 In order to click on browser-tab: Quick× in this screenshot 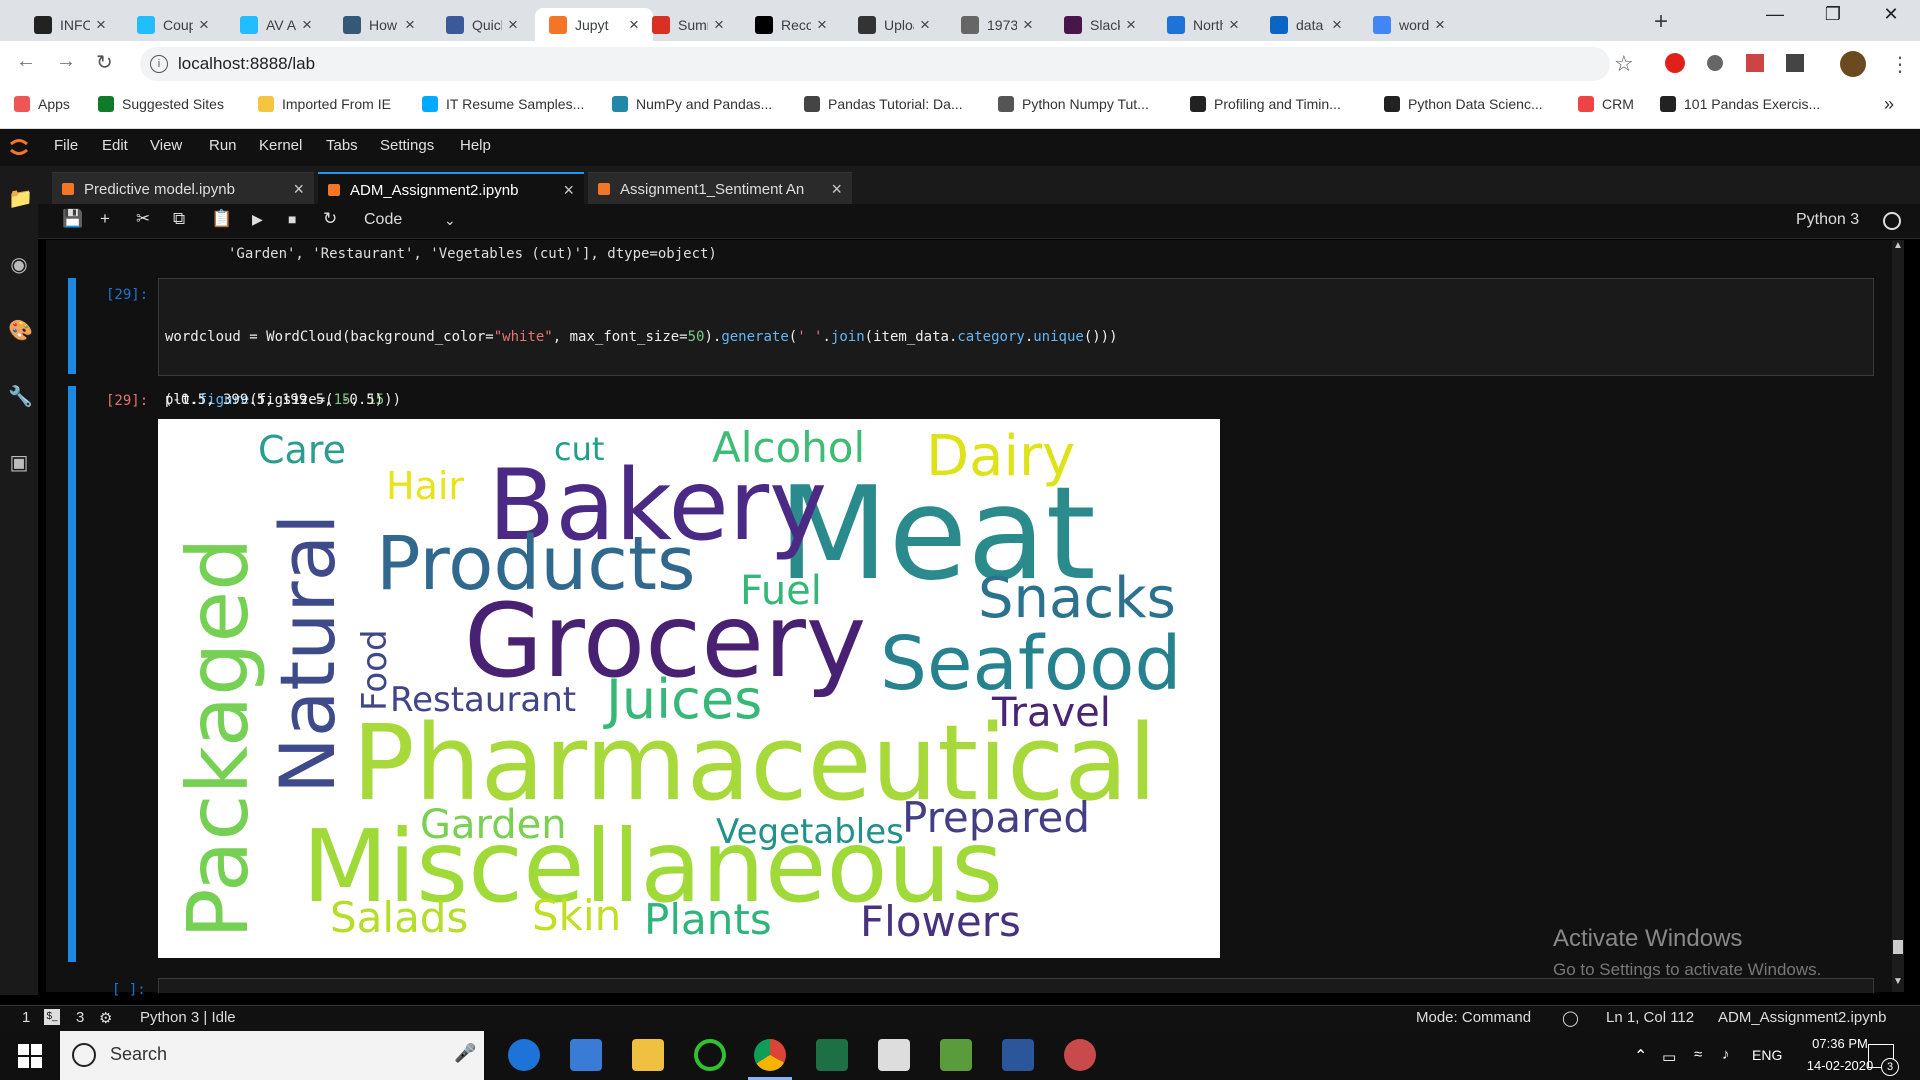, I will do `click(482, 24)`.